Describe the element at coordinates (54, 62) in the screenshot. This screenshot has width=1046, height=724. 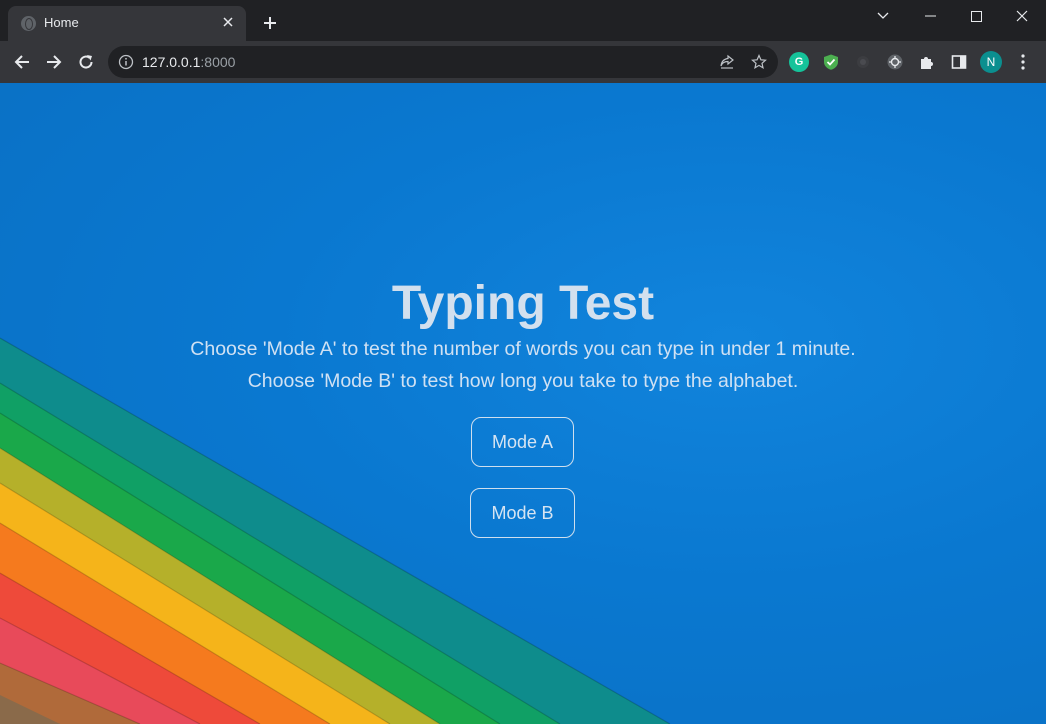
I see `forward-arrow-icon` at that location.